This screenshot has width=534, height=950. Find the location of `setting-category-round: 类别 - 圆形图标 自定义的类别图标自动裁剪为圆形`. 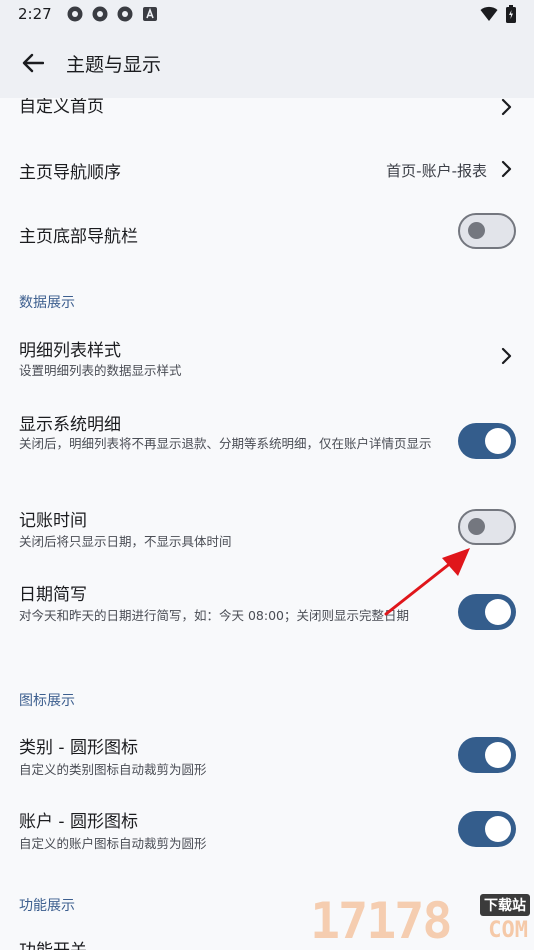

setting-category-round: 类别 - 圆形图标 自定义的类别图标自动裁剪为圆形 is located at coordinates (267, 756).